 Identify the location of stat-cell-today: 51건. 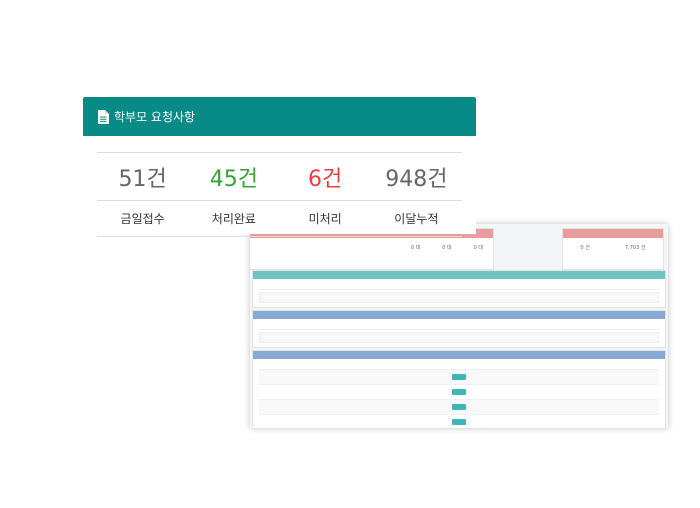
(142, 176).